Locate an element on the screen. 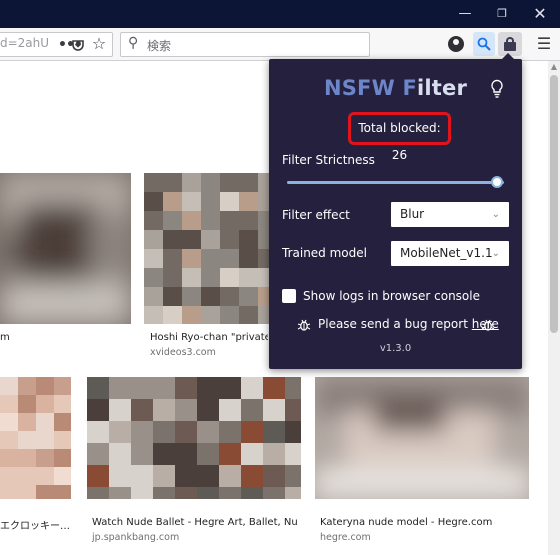  show-logs-label: Show logs in browser console is located at coordinates (391, 296).